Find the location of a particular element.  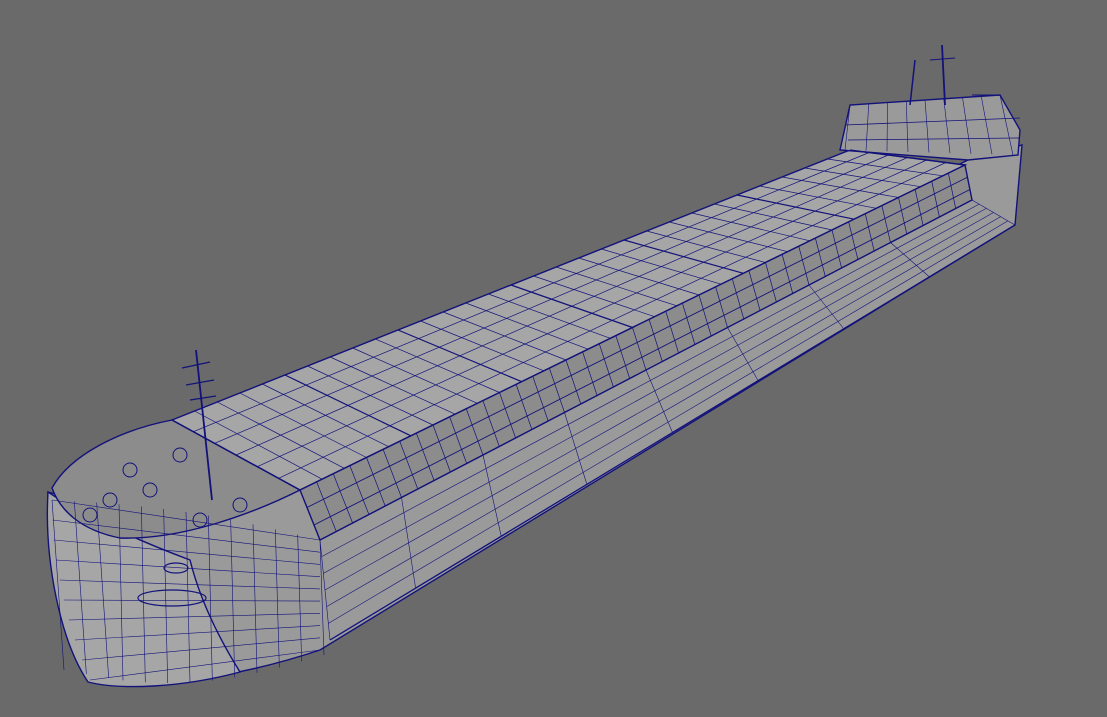

aft-superstructure is located at coordinates (930, 127).